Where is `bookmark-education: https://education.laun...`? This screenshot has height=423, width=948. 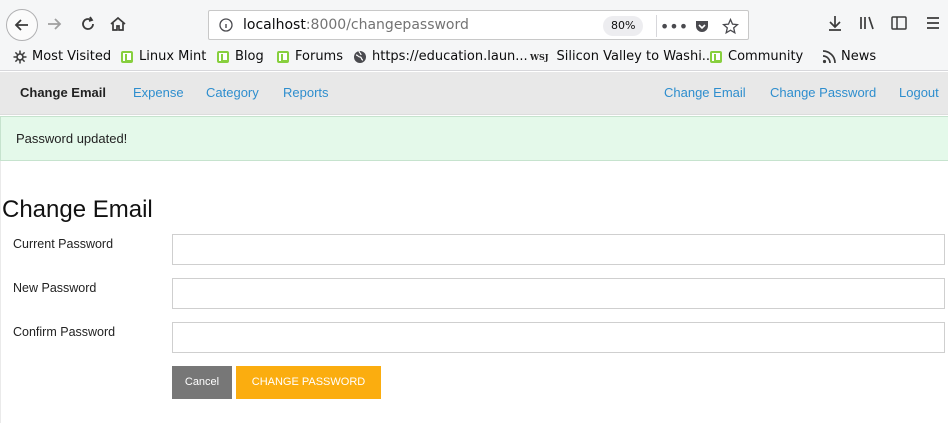
bookmark-education: https://education.laun... is located at coordinates (440, 56).